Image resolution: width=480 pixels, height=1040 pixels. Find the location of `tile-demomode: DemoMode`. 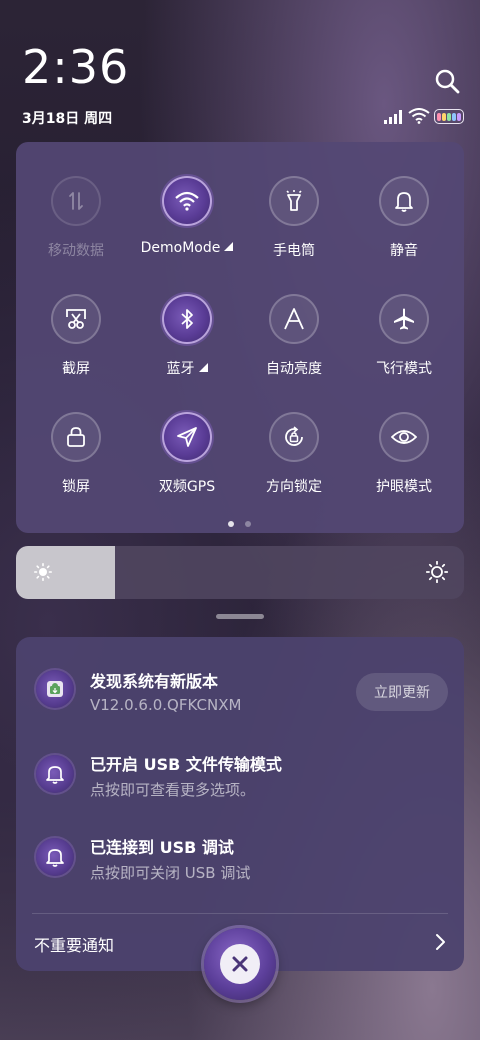

tile-demomode: DemoMode is located at coordinates (187, 199).